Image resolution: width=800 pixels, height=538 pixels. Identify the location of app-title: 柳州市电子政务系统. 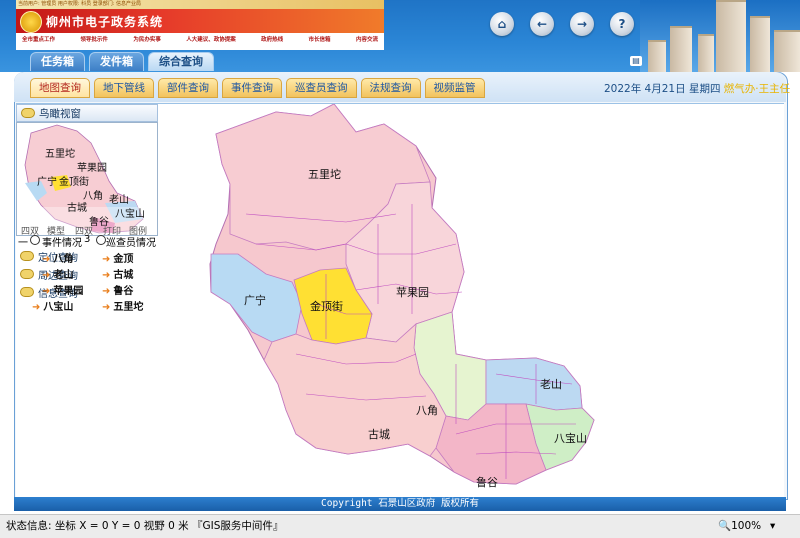
(105, 22).